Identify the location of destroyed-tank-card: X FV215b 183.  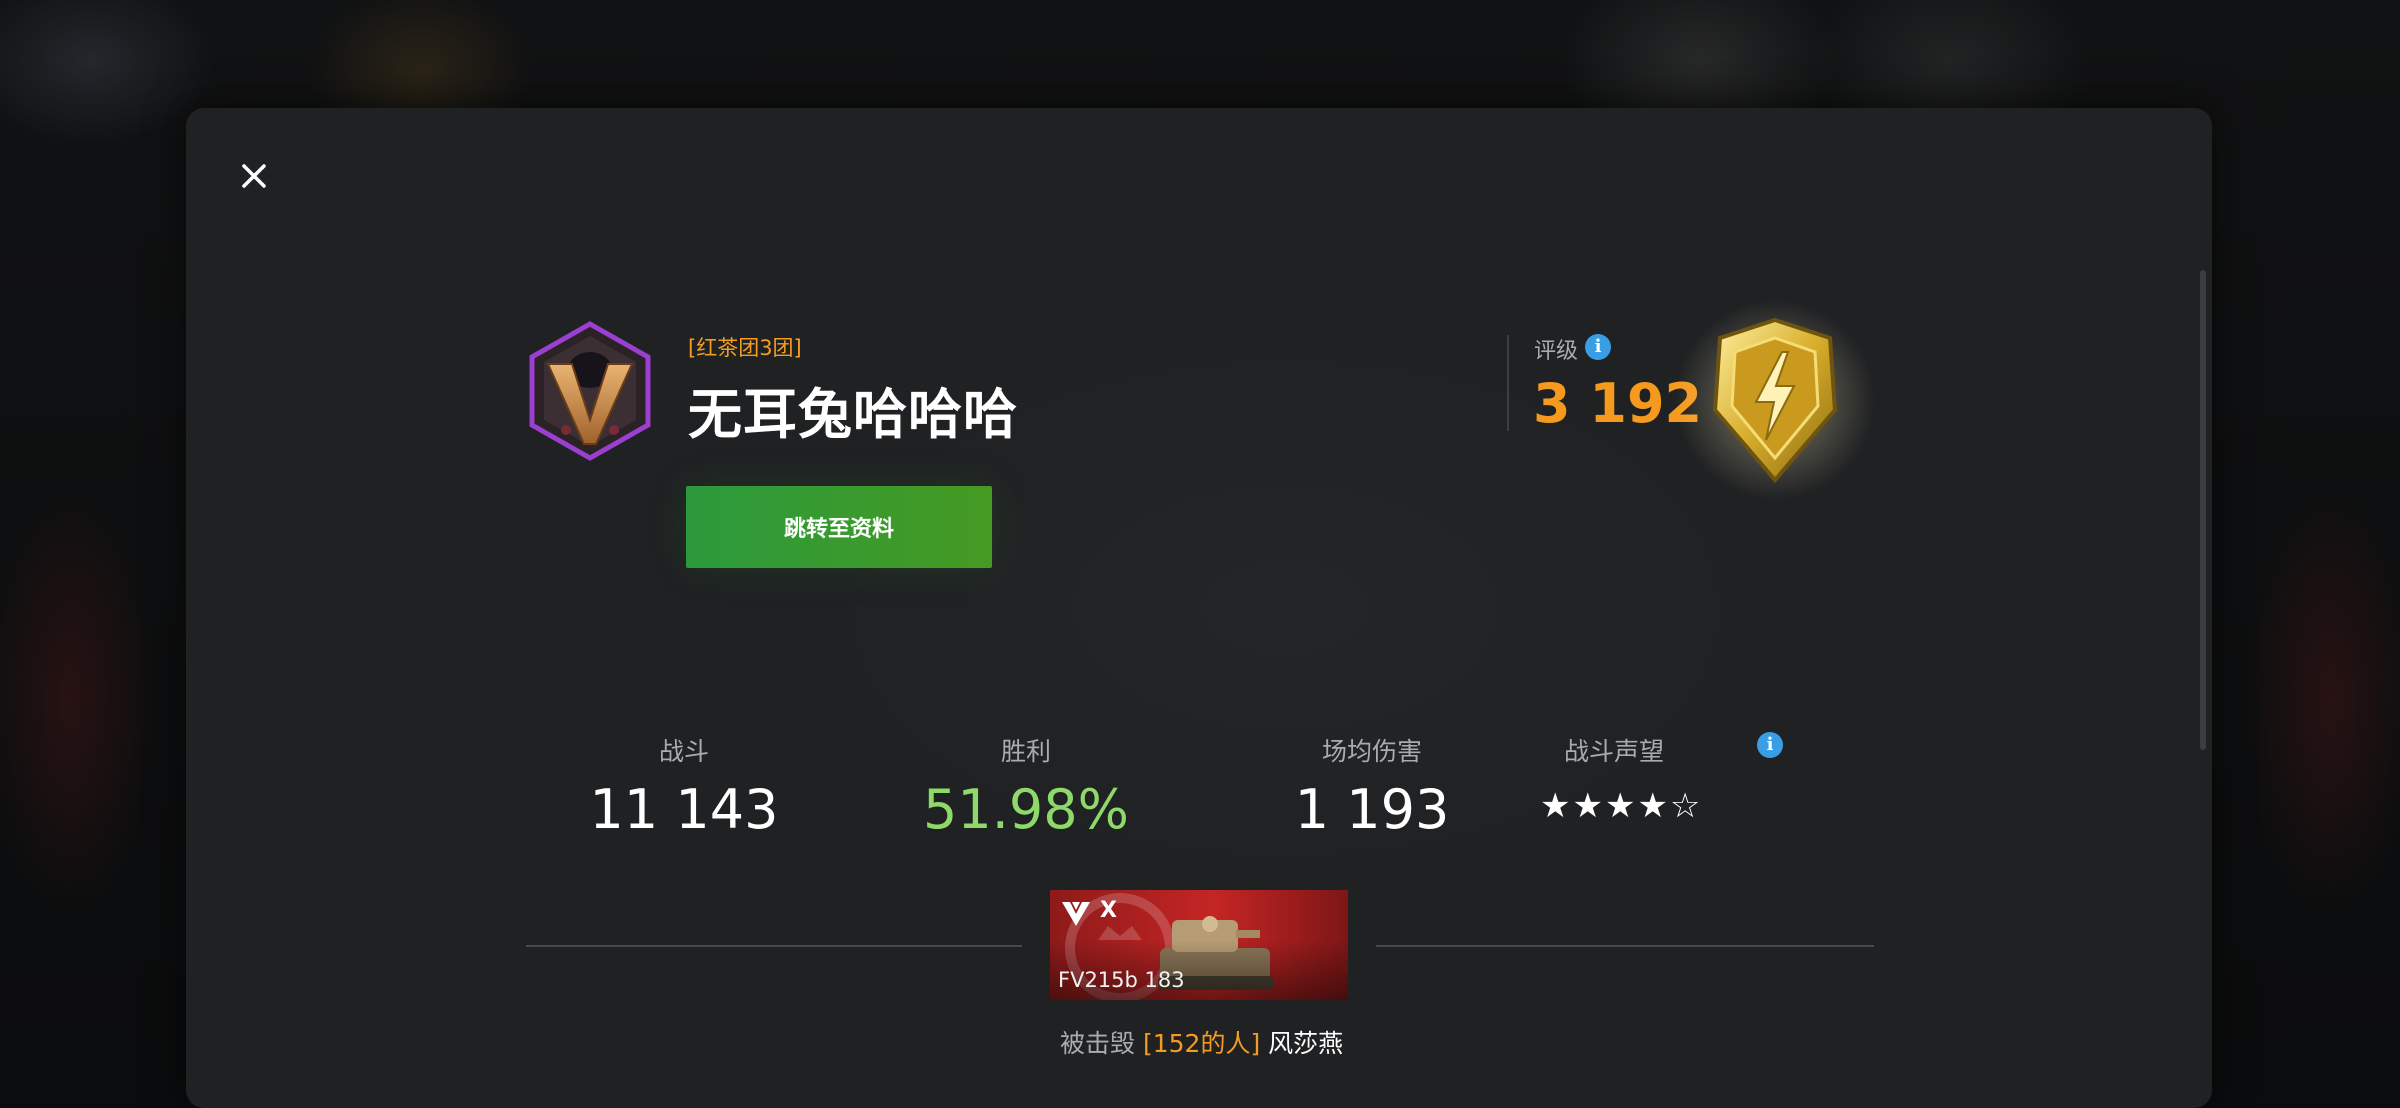
(1199, 945).